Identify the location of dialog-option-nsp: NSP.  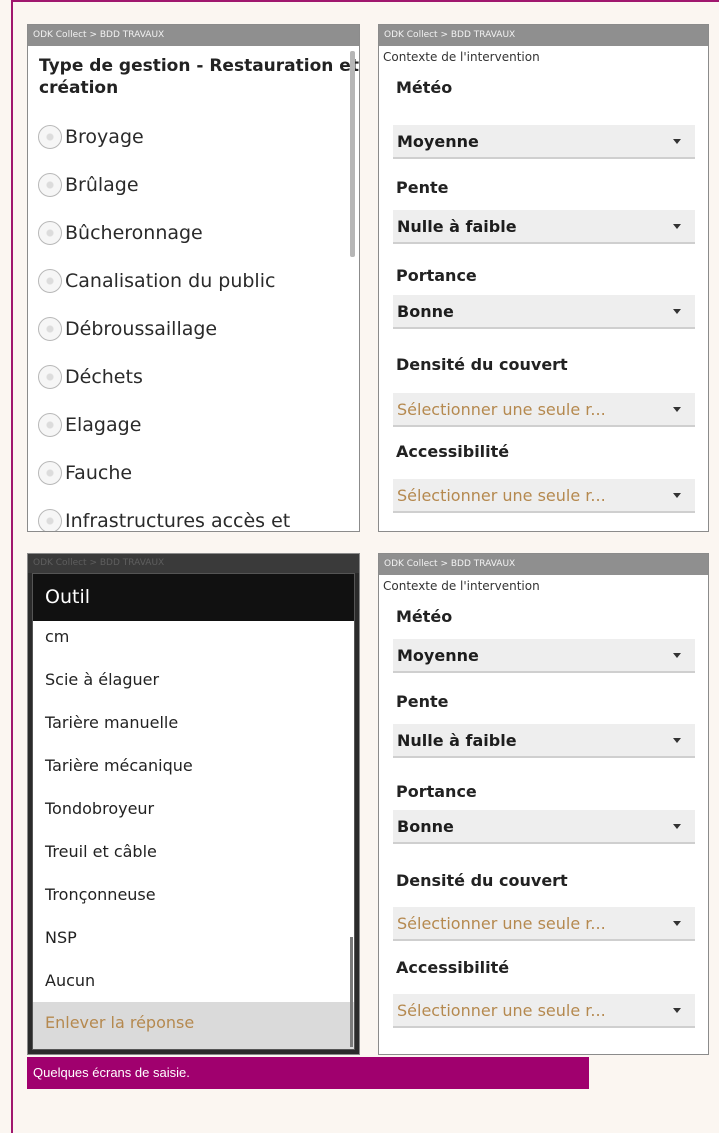
(61, 937).